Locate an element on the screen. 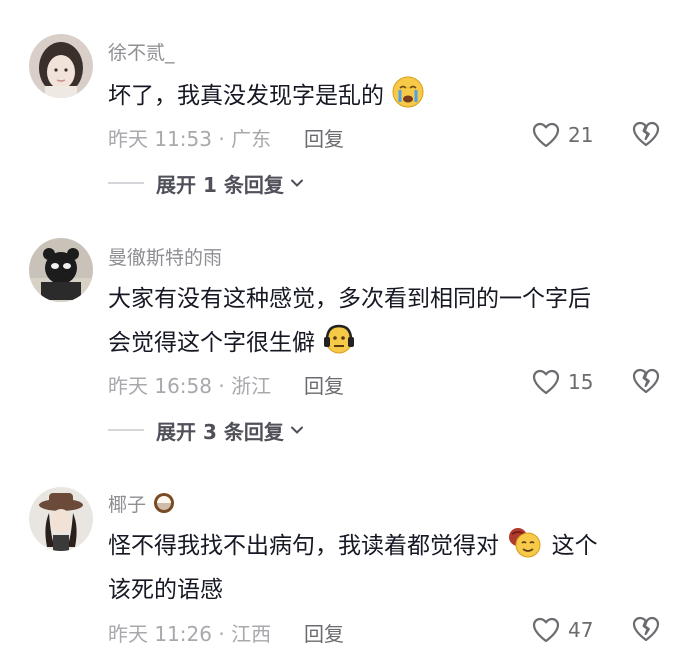 This screenshot has height=658, width=690. dislike-button is located at coordinates (646, 630).